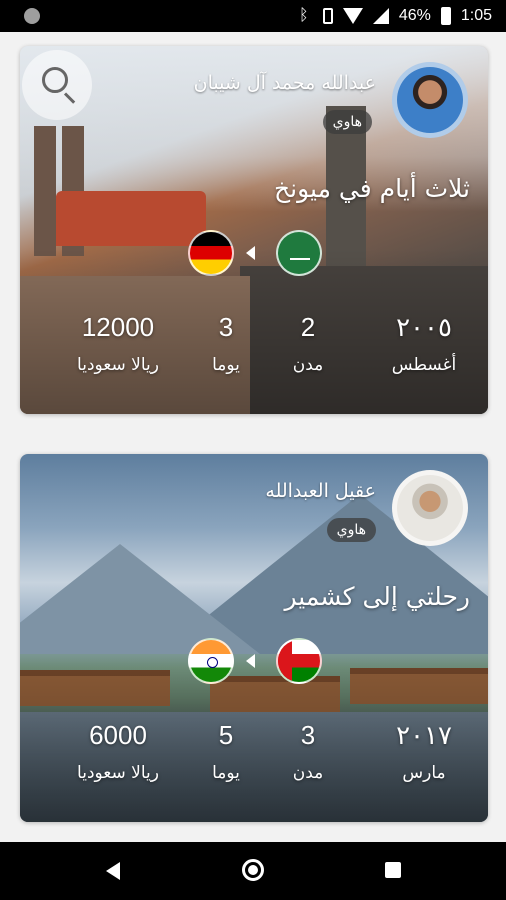  What do you see at coordinates (308, 735) in the screenshot?
I see `stat-cities-value: 3` at bounding box center [308, 735].